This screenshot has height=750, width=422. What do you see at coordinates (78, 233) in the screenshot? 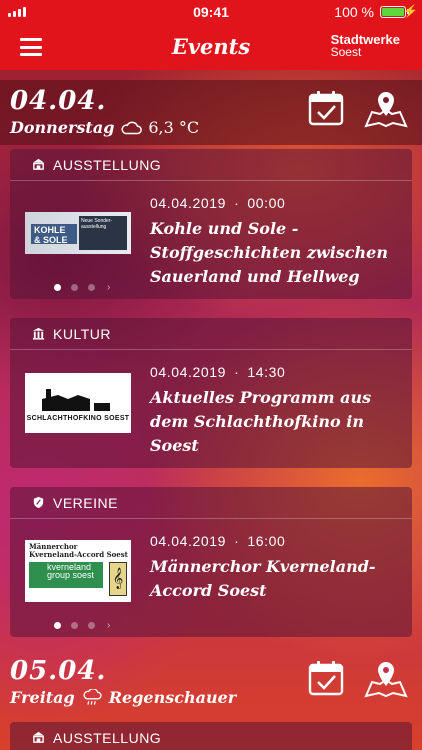
I see `event-thumbnail: KOHLE & SOLE Neue Sonder-ausstellung` at bounding box center [78, 233].